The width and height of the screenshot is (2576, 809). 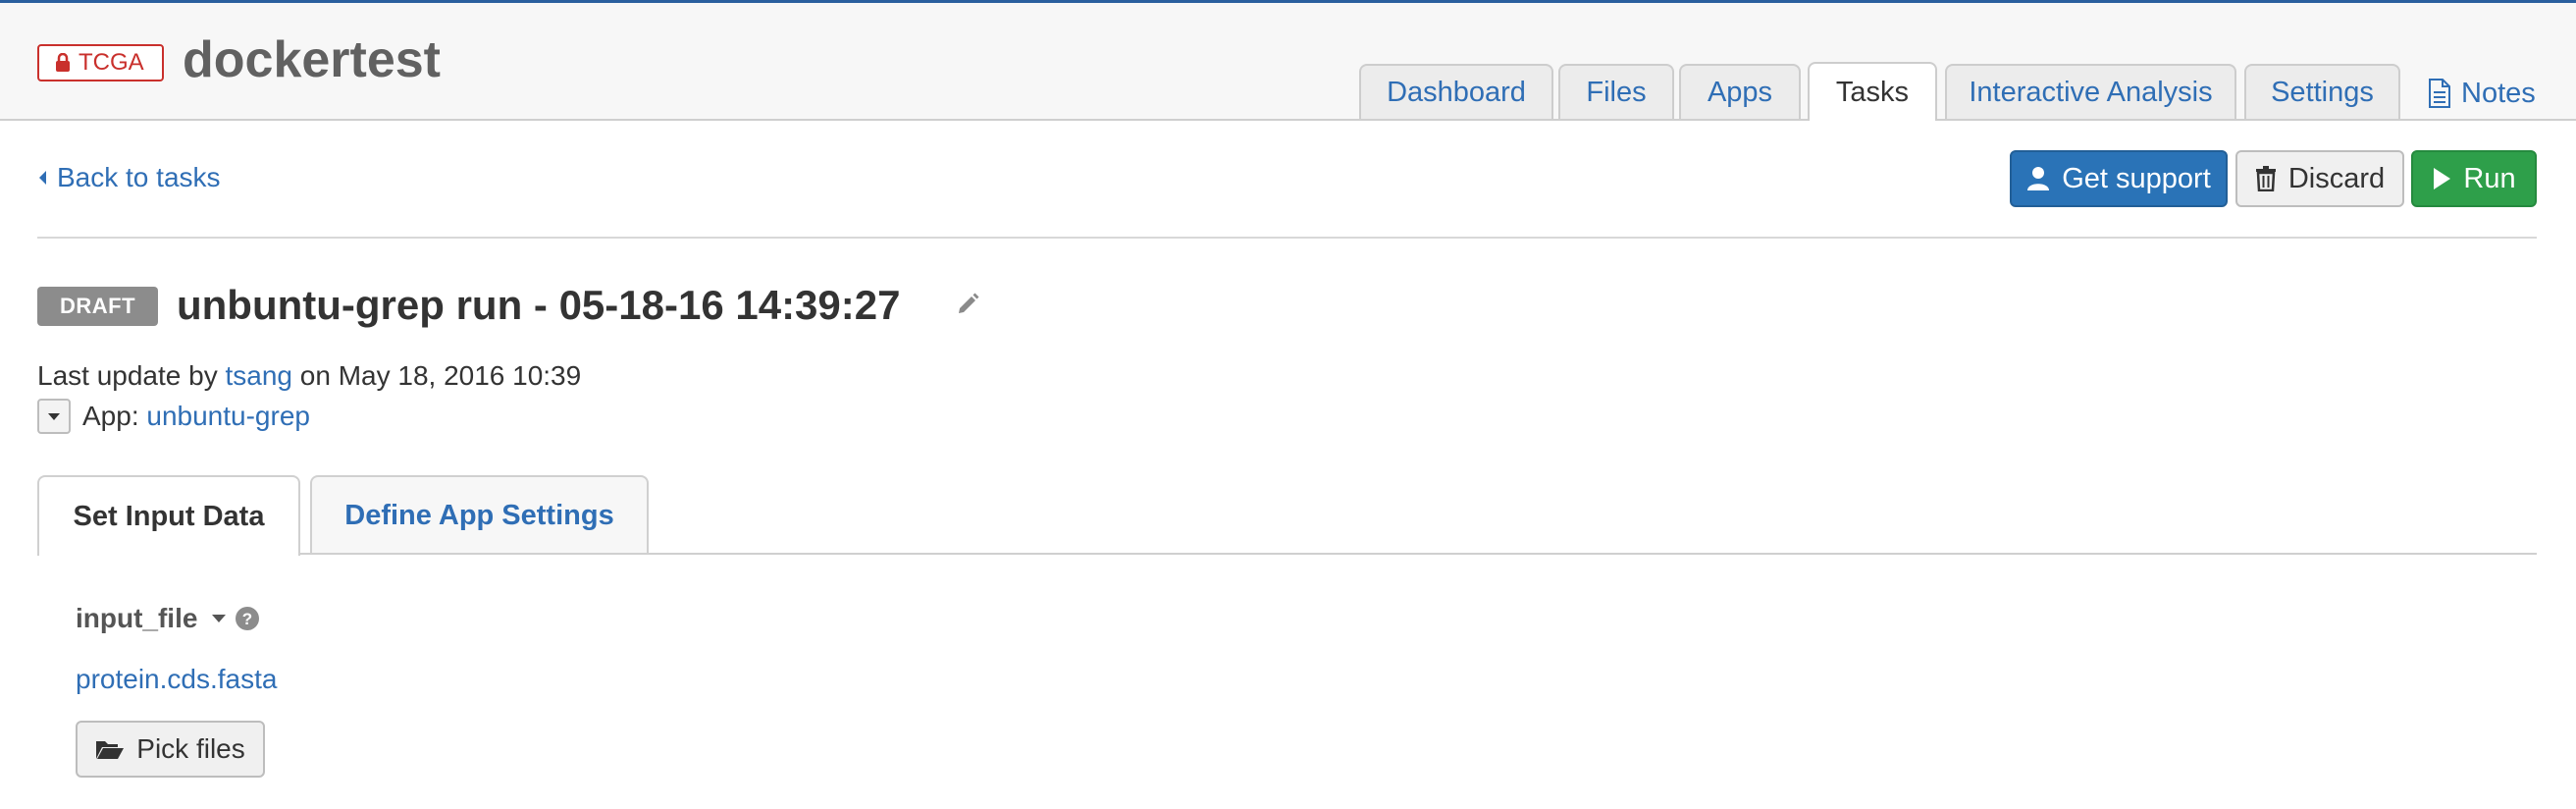 What do you see at coordinates (258, 375) in the screenshot?
I see `user-link: tsang` at bounding box center [258, 375].